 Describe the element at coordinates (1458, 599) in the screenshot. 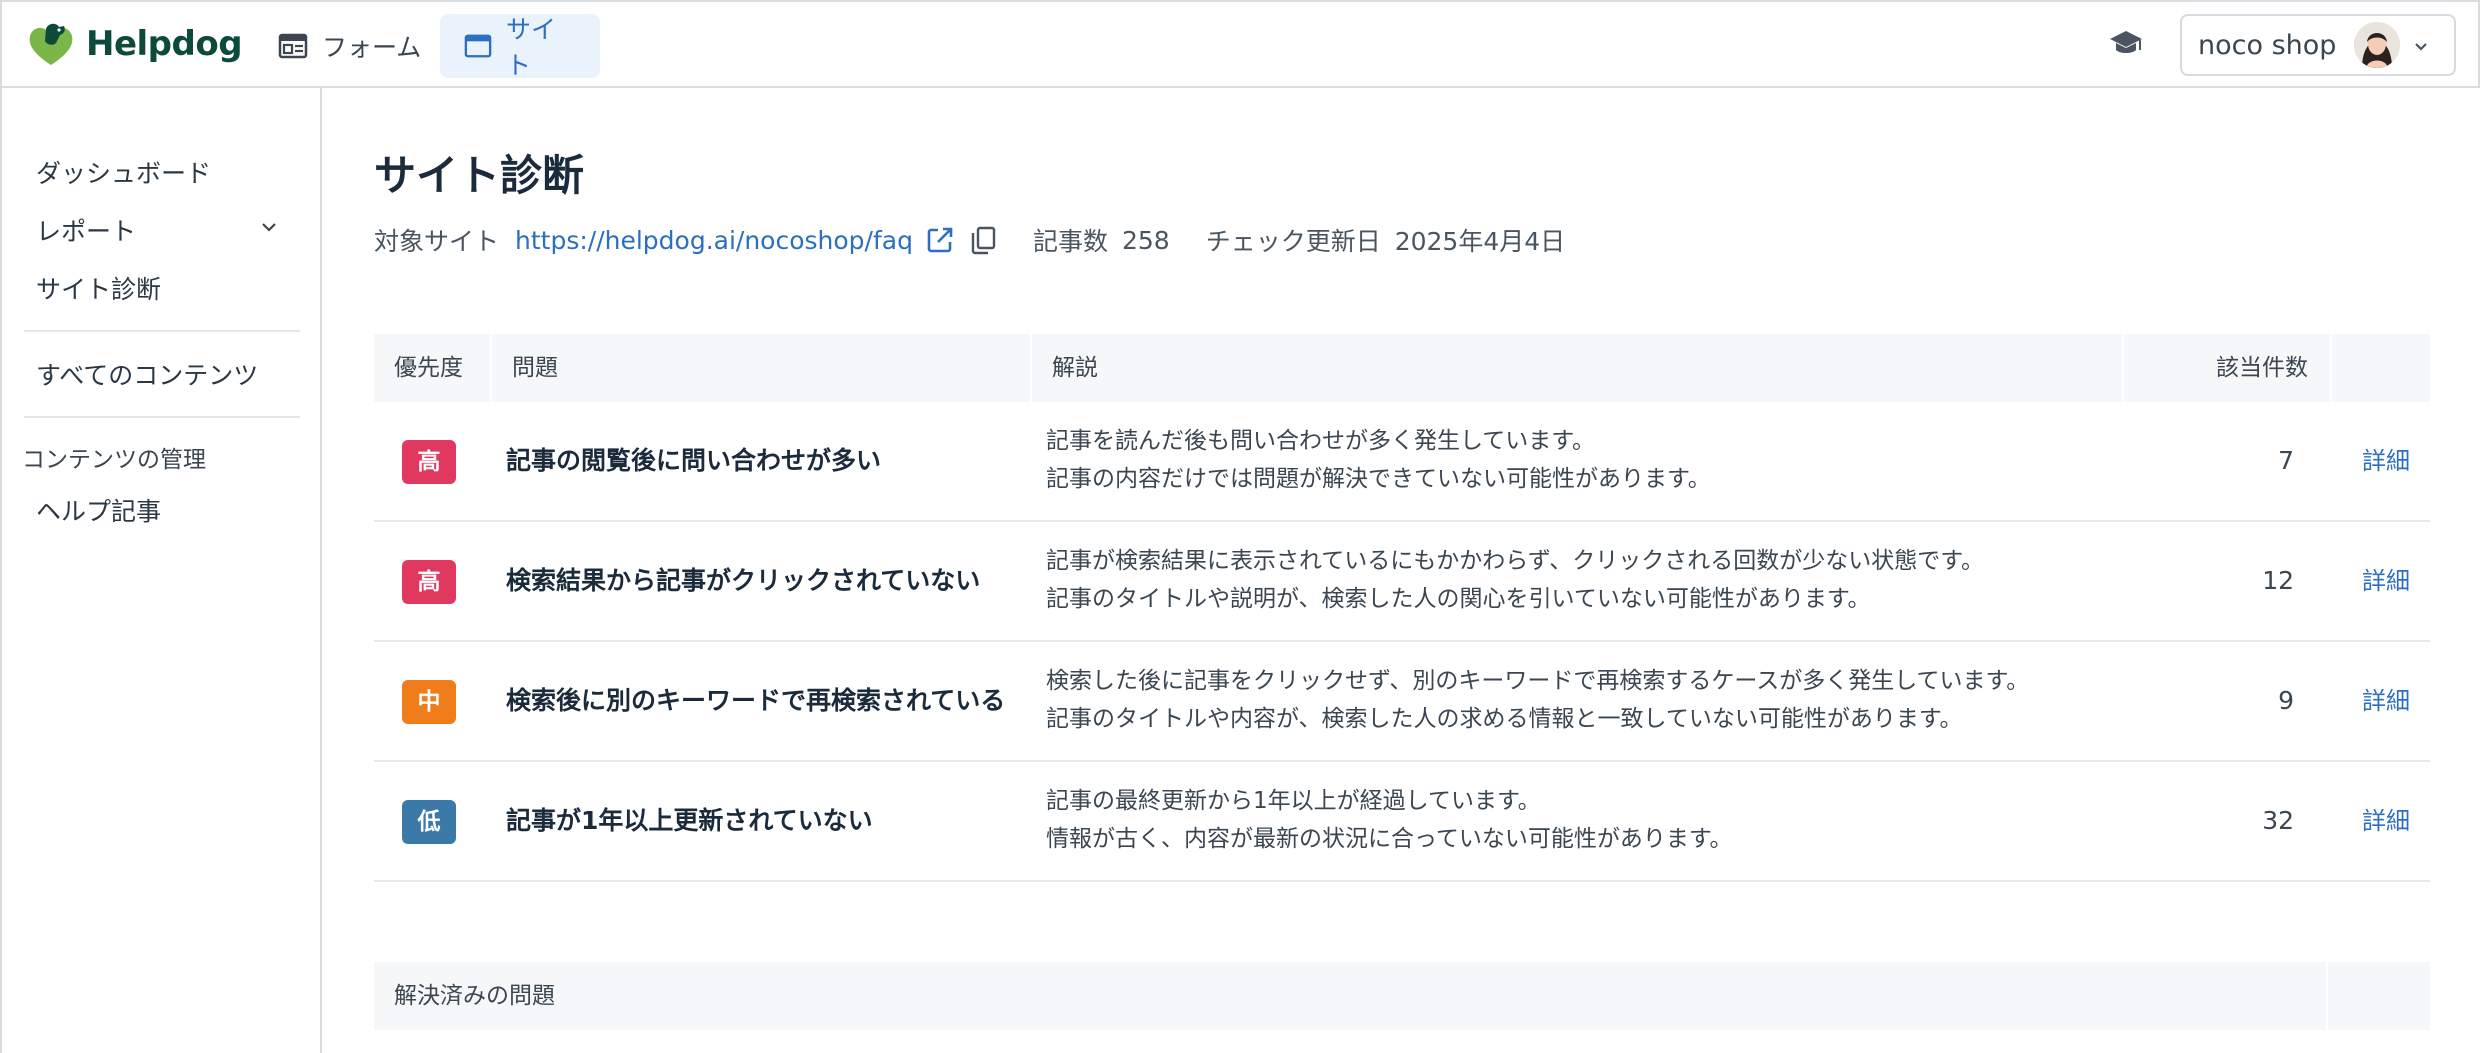

I see `explanation-line: 記事のタイトルや説明が、検索した人の関心を引いていない可能性があります。` at that location.